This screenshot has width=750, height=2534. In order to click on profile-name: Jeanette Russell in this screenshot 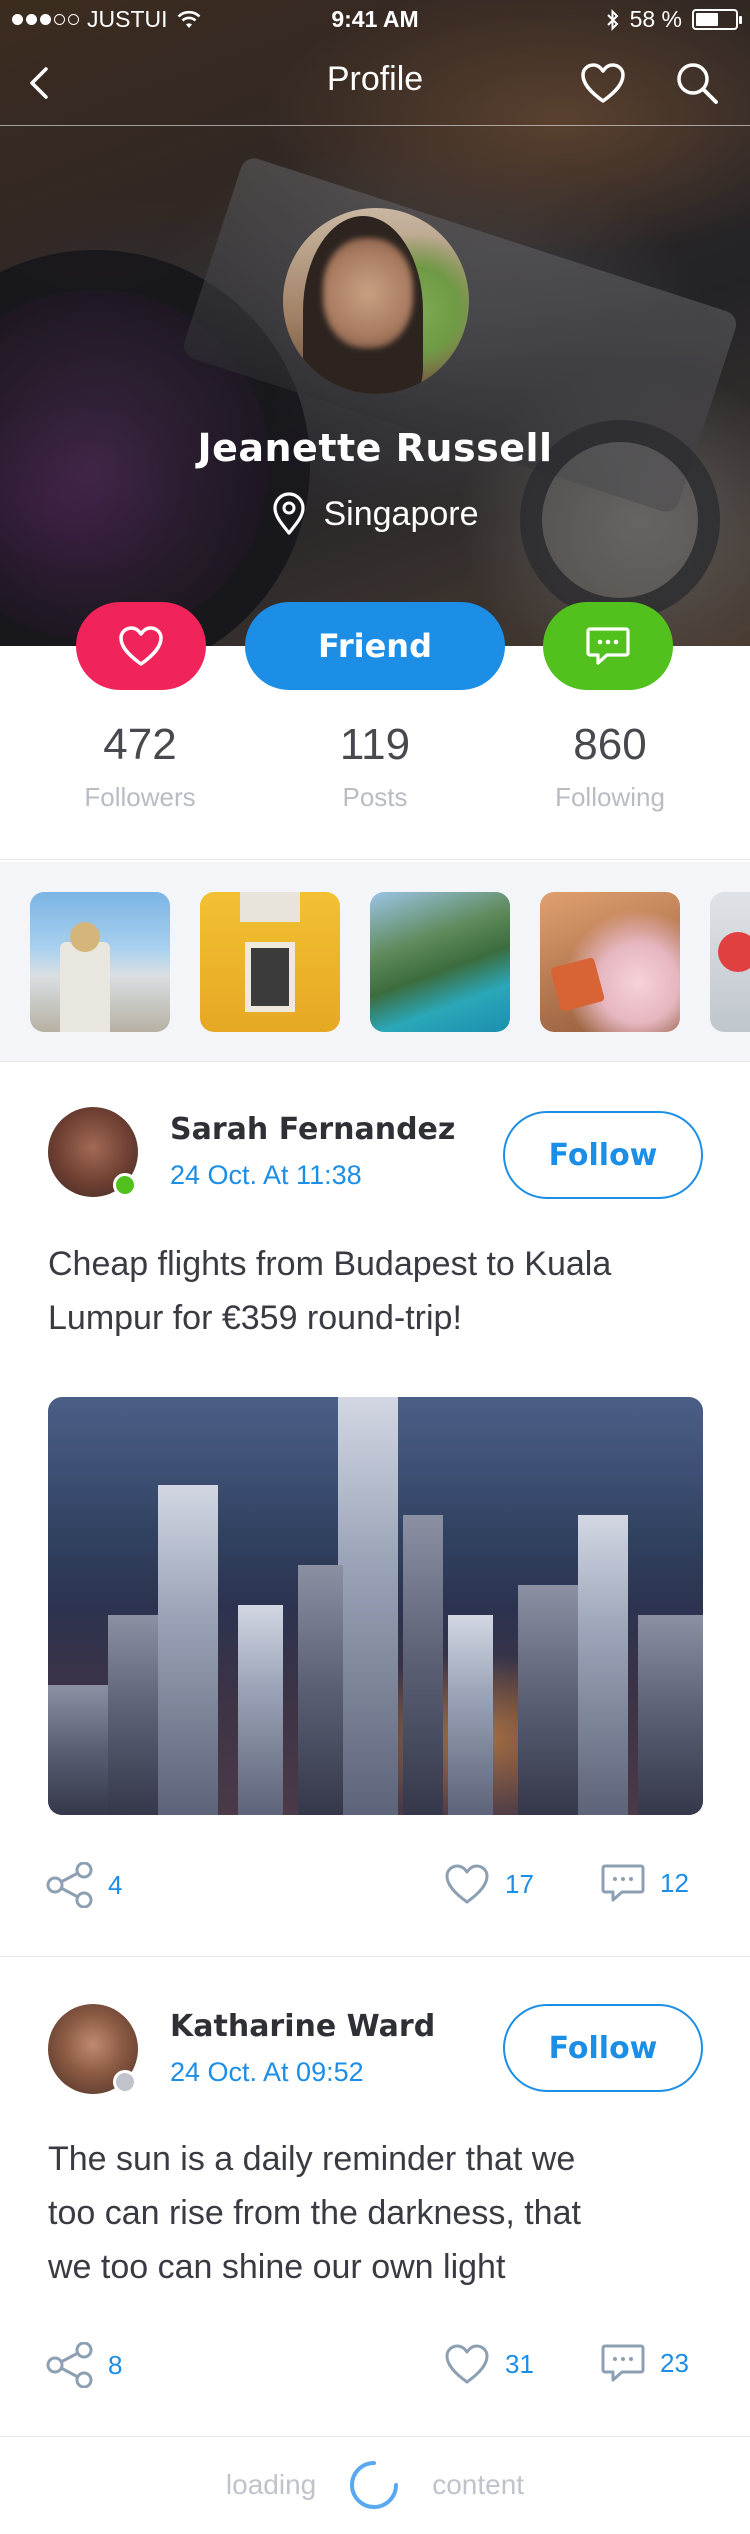, I will do `click(375, 448)`.